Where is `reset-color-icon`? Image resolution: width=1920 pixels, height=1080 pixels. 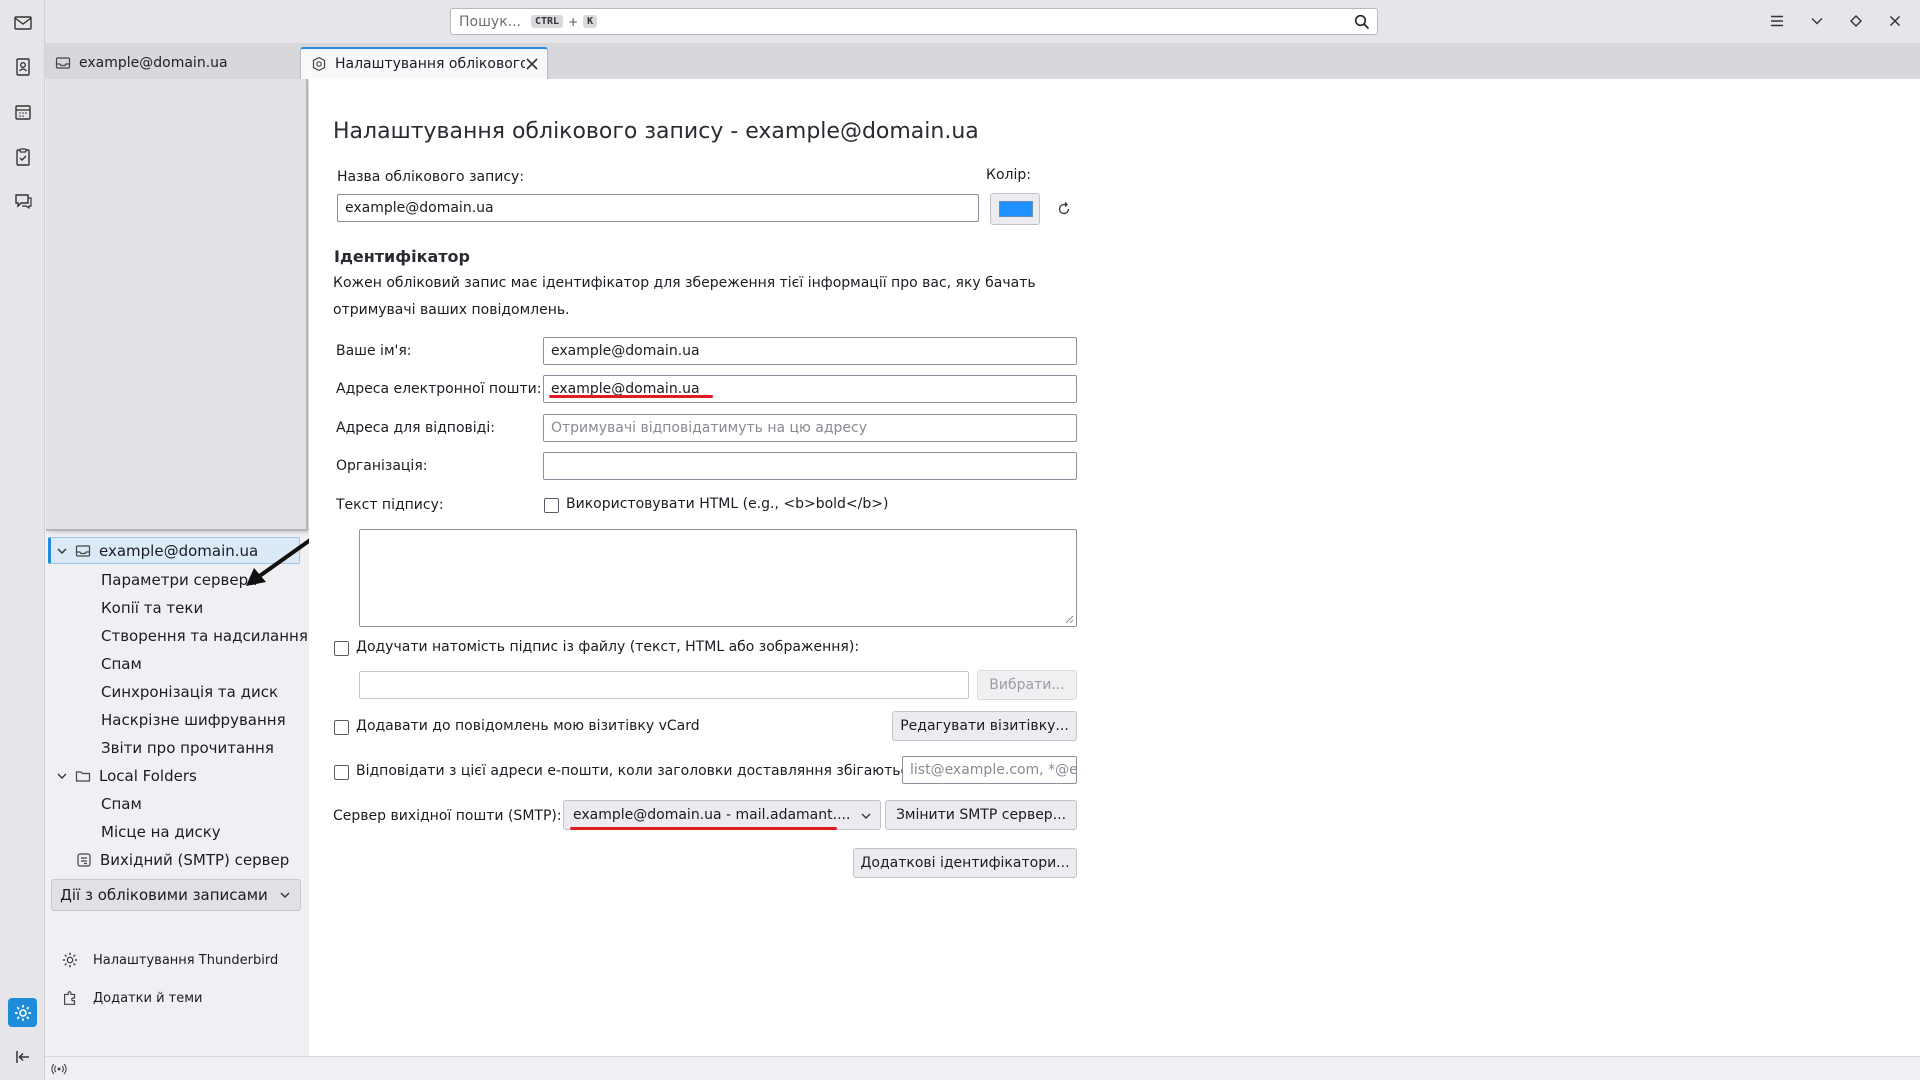 reset-color-icon is located at coordinates (1064, 209).